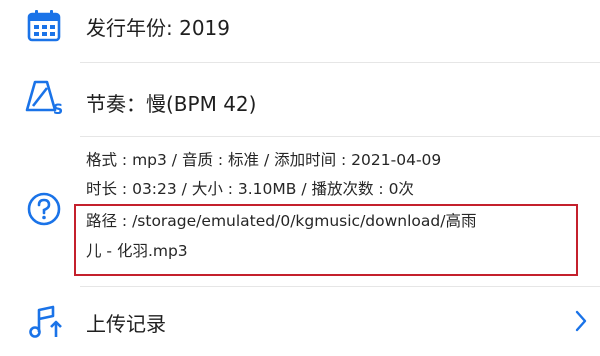  What do you see at coordinates (126, 324) in the screenshot?
I see `upload-records-label: 上传记录` at bounding box center [126, 324].